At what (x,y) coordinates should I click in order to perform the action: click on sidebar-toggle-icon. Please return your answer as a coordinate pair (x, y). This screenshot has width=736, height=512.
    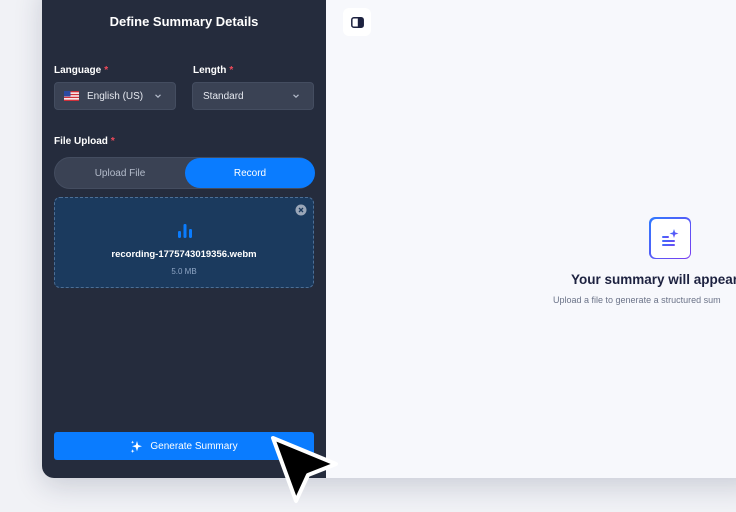
    Looking at the image, I should click on (357, 22).